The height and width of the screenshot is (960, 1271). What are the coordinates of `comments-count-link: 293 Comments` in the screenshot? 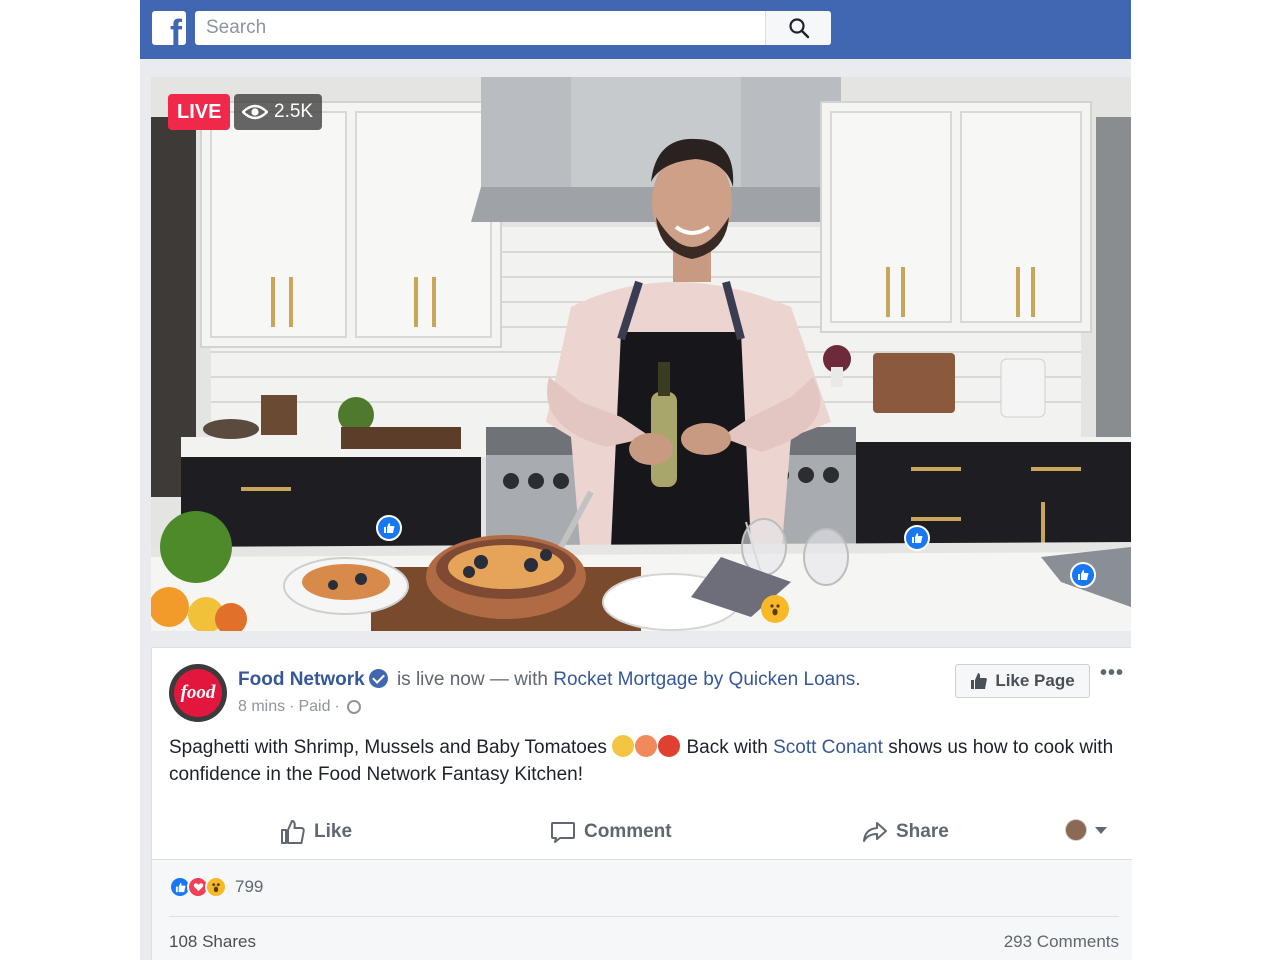 It's located at (1061, 942).